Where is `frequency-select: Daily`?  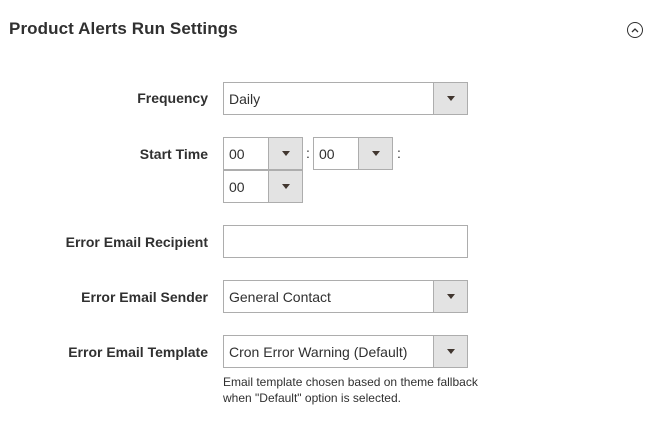
frequency-select: Daily is located at coordinates (345, 98).